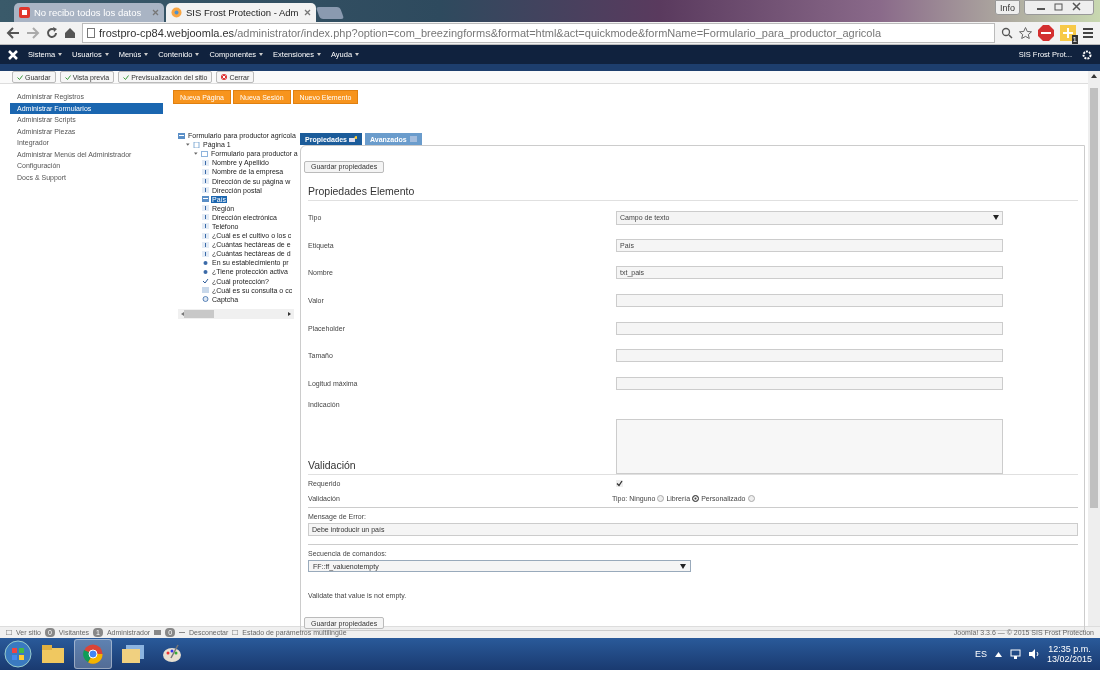 Image resolution: width=1100 pixels, height=688 pixels. Describe the element at coordinates (1015, 654) in the screenshot. I see `network-icon` at that location.